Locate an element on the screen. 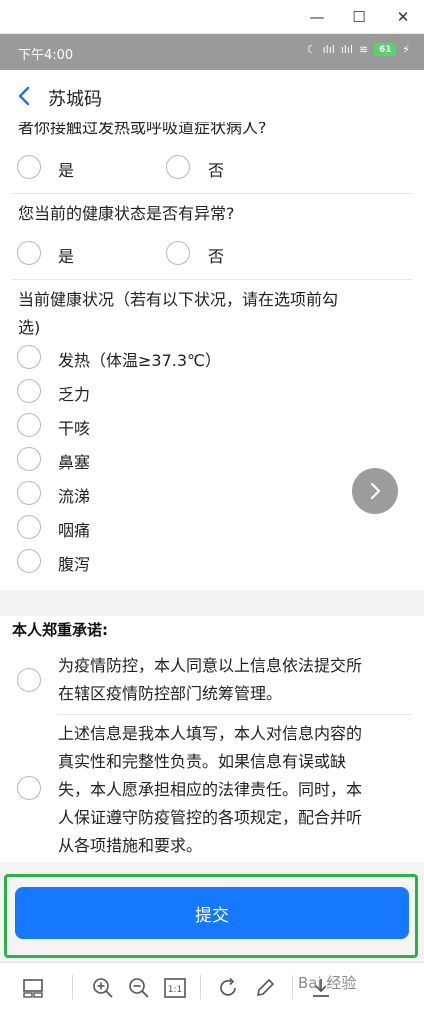  zoom-out-icon is located at coordinates (139, 988).